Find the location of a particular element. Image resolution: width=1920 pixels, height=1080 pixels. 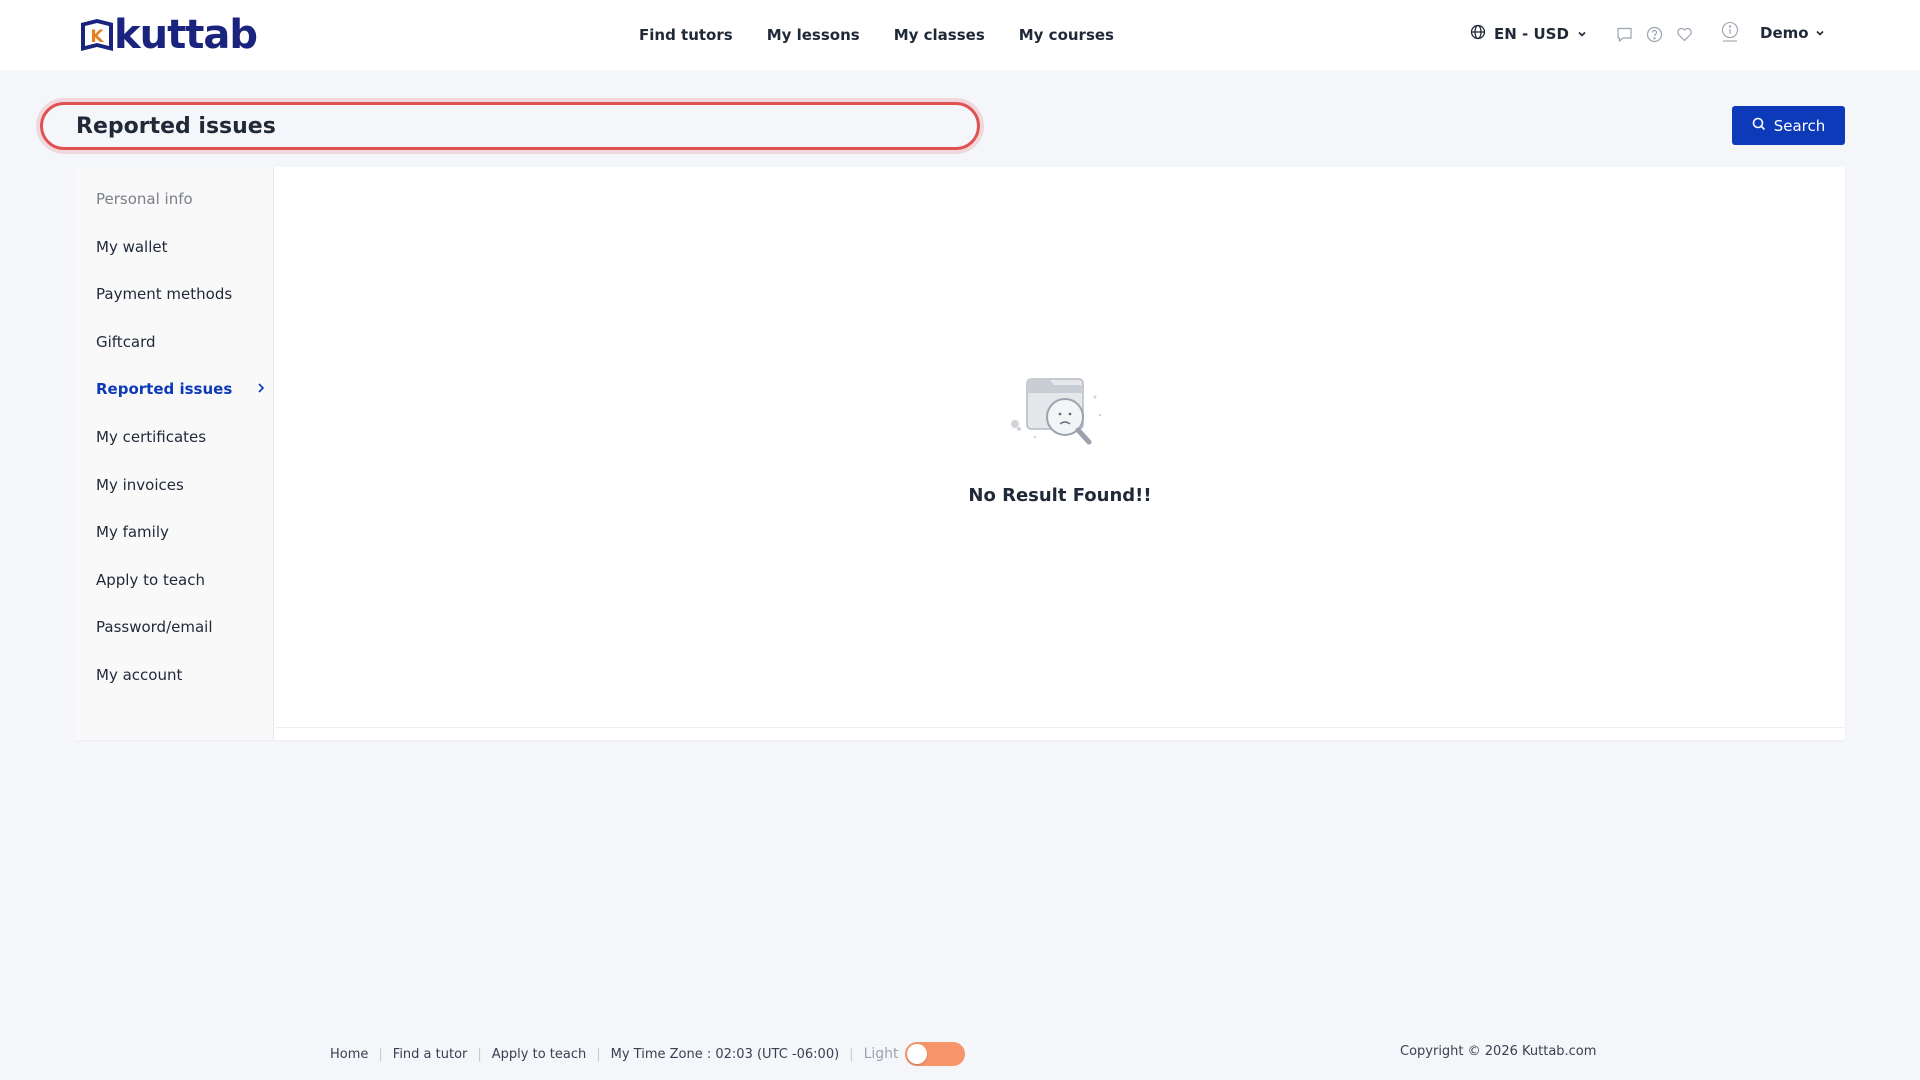

logo-letter: K is located at coordinates (97, 37).